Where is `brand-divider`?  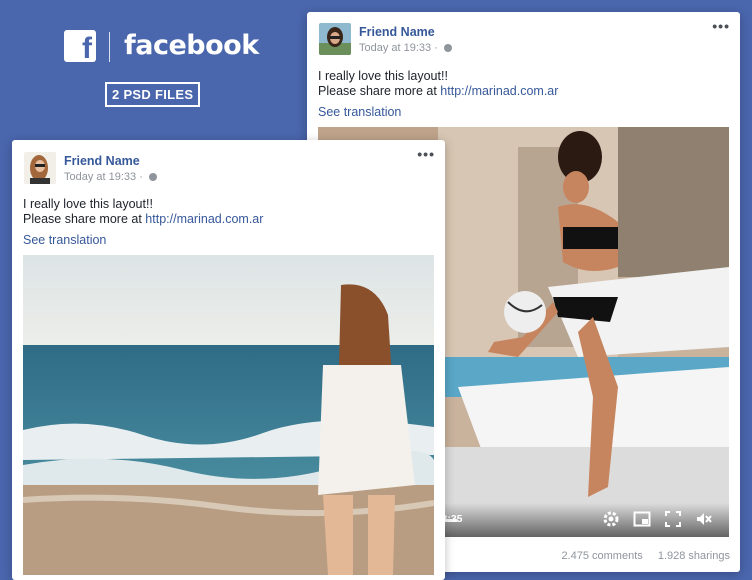
brand-divider is located at coordinates (109, 47).